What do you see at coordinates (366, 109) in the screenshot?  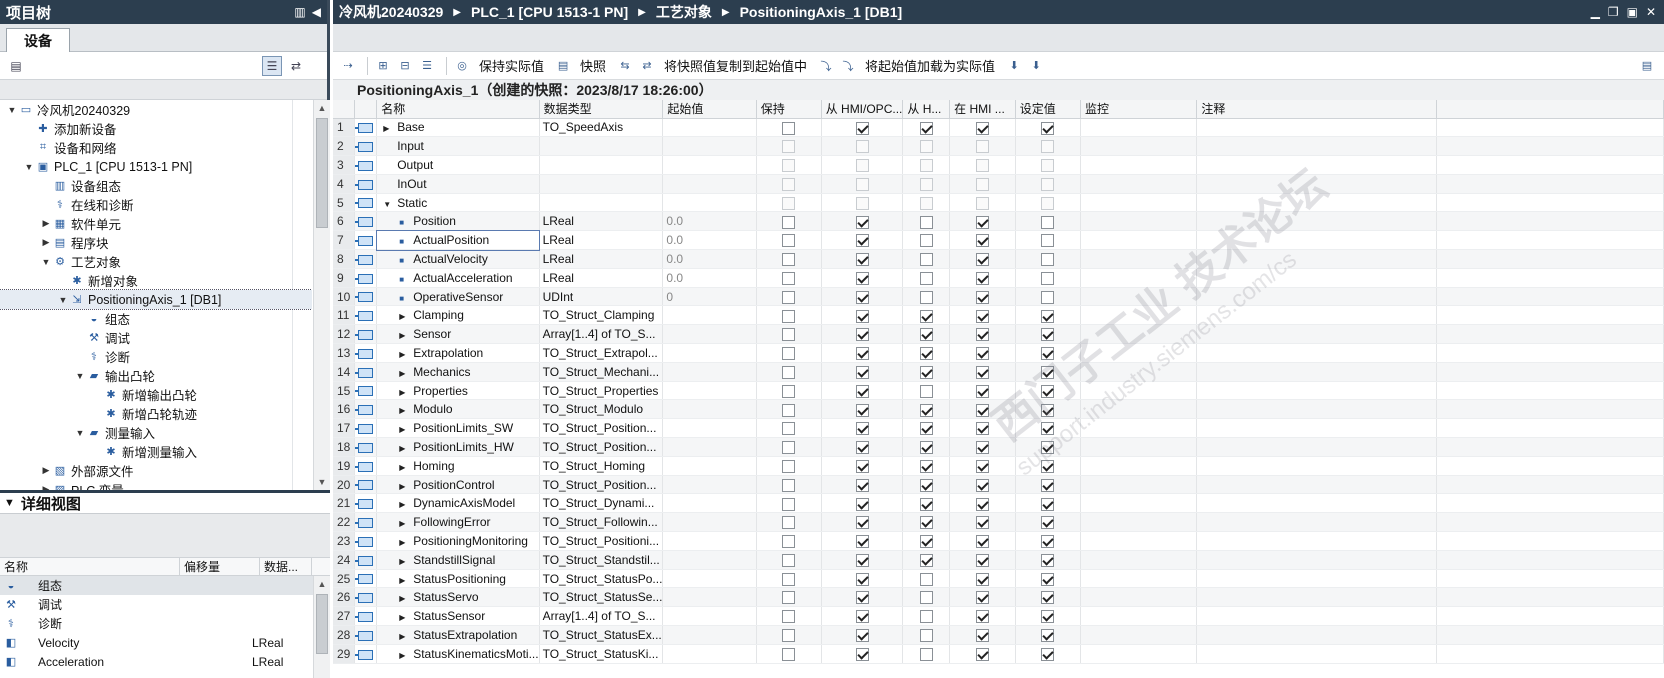 I see `col-icon` at bounding box center [366, 109].